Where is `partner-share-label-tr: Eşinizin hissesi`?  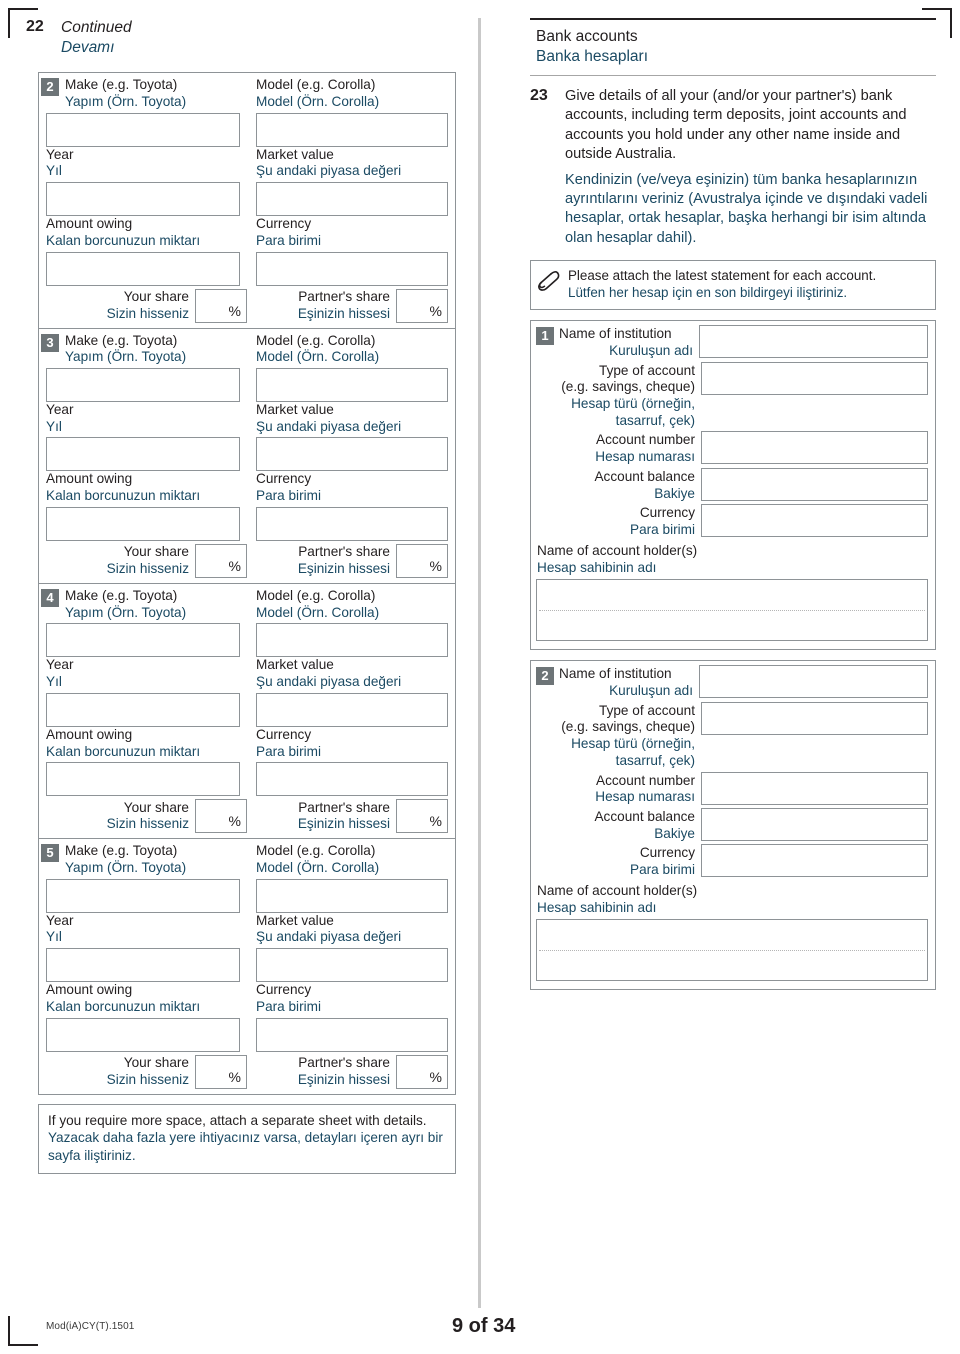
partner-share-label-tr: Eşinizin hissesi is located at coordinates (343, 824).